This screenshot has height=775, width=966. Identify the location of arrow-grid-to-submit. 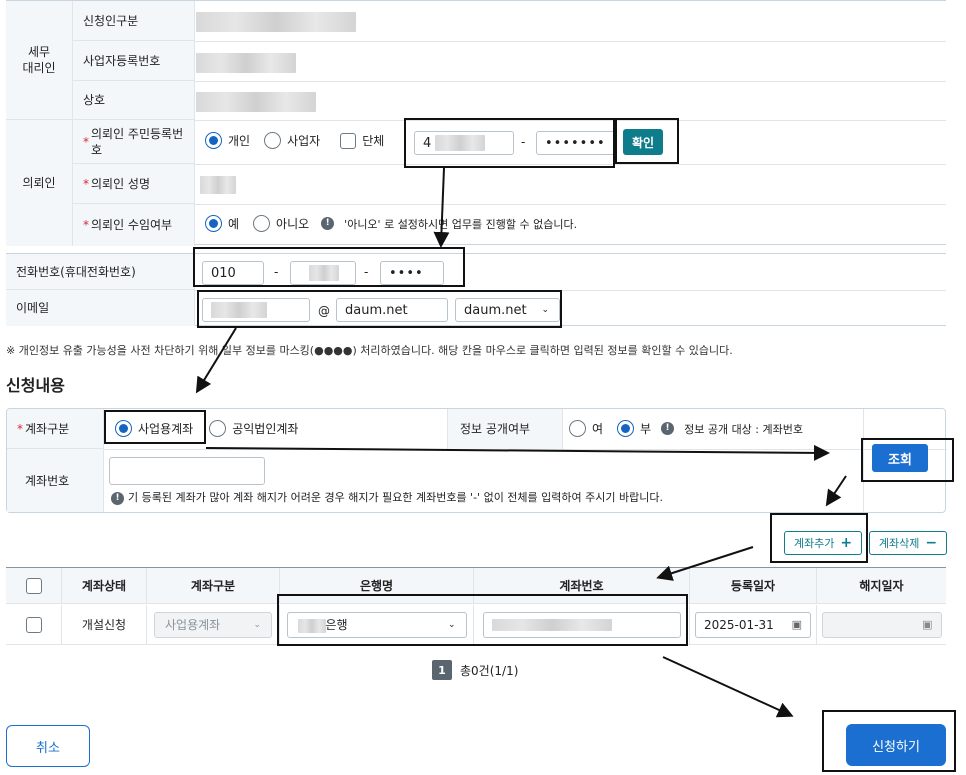
(728, 687).